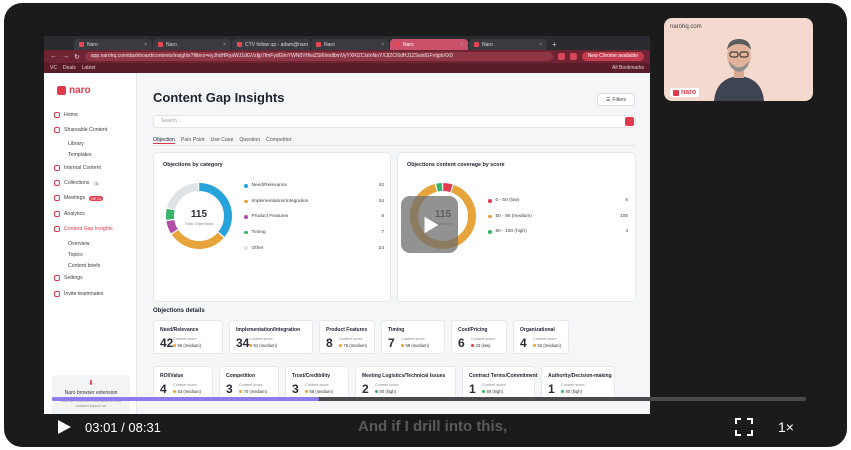 This screenshot has height=450, width=851. Describe the element at coordinates (219, 97) in the screenshot. I see `page-title: Content Gap Insights` at that location.